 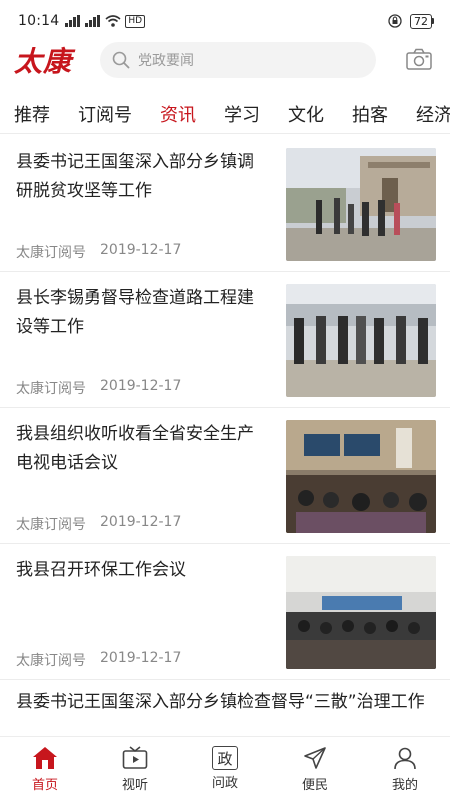 What do you see at coordinates (101, 570) in the screenshot?
I see `news-title: 我县召开环保工作会议` at bounding box center [101, 570].